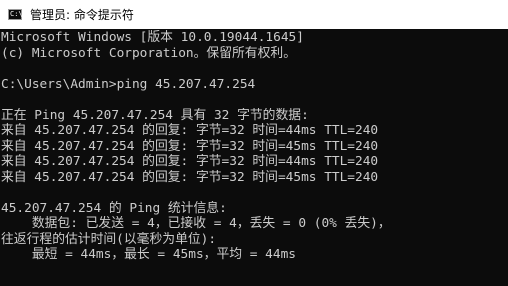 The width and height of the screenshot is (508, 286). Describe the element at coordinates (196, 223) in the screenshot. I see `console-line-packets: 数据包: 已发送 = 4，已接收 = 4，丢失 = 0 (0% 丢失)，` at that location.